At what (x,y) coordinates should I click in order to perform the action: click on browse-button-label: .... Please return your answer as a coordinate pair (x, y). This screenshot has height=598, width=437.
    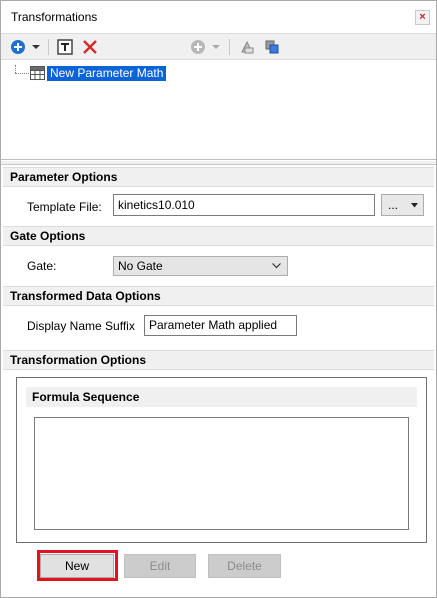
    Looking at the image, I should click on (393, 205).